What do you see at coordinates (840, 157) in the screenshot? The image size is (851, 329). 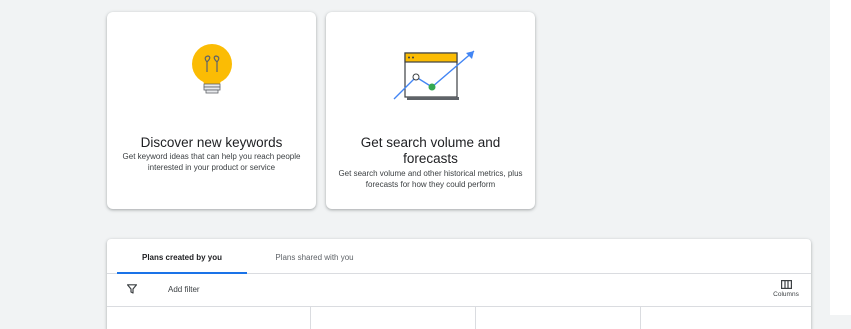 I see `right-edge-panel` at bounding box center [840, 157].